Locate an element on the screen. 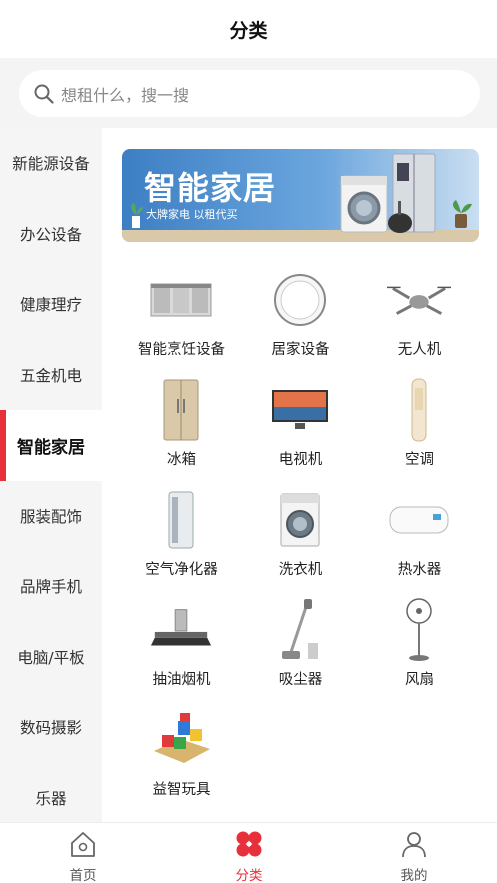 The width and height of the screenshot is (497, 883). category-item: 电视机 is located at coordinates (300, 433).